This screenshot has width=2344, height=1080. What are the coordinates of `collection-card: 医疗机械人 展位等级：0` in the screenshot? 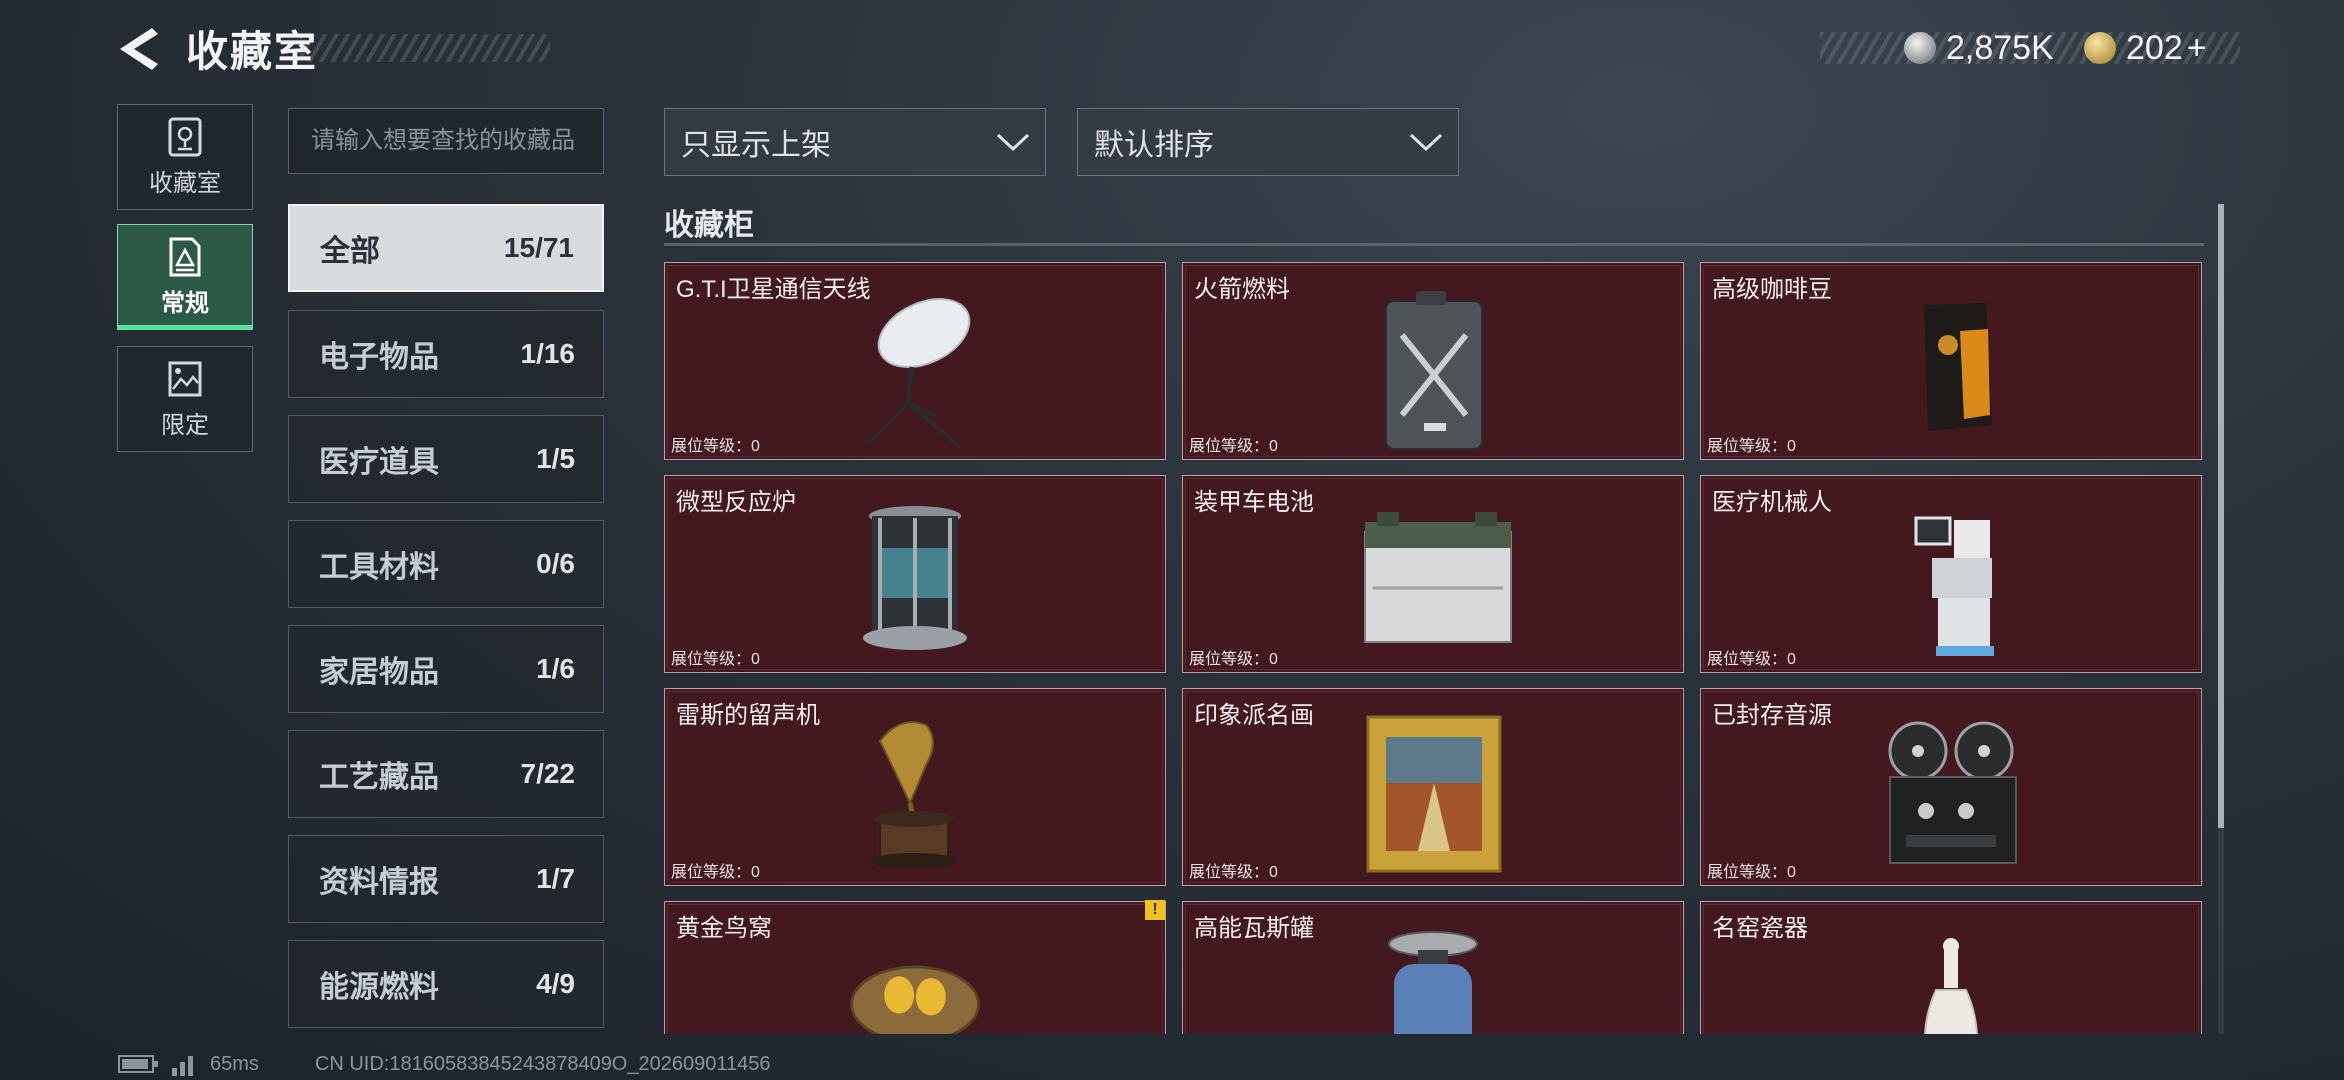 It's located at (1951, 574).